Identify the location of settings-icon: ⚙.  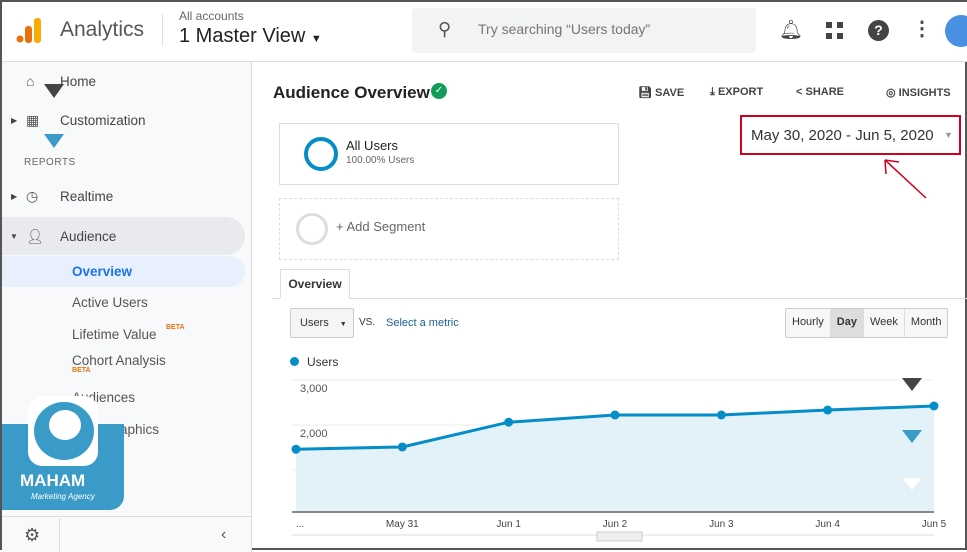
(32, 535).